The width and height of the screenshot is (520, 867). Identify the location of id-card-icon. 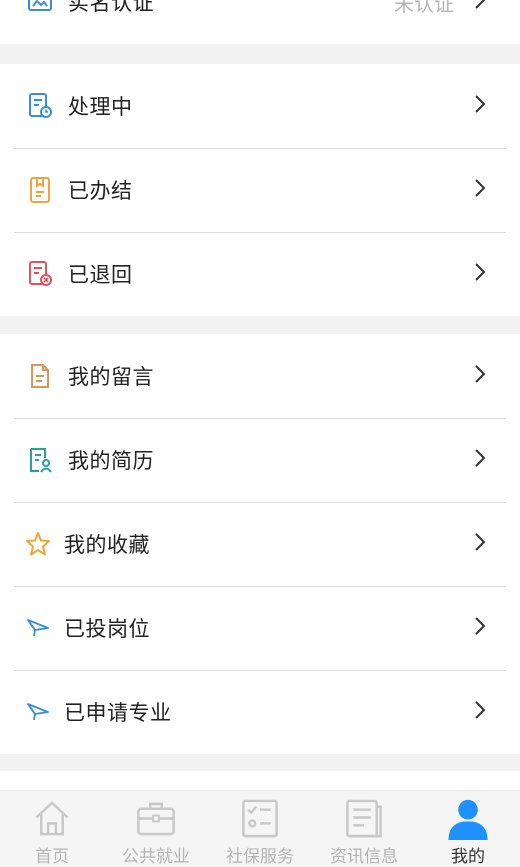
(40, 8).